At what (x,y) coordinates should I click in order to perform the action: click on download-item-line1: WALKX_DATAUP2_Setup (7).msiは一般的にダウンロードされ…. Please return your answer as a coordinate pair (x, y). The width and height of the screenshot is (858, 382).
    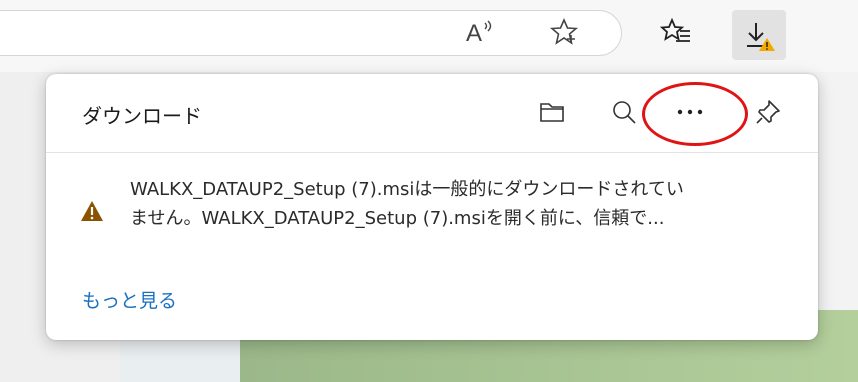
    Looking at the image, I should click on (407, 189).